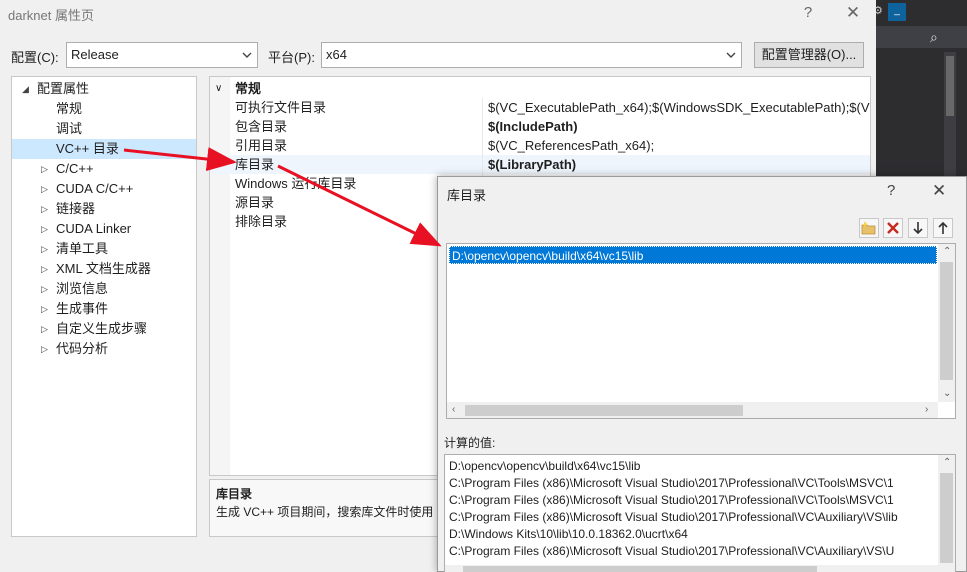  What do you see at coordinates (25, 89) in the screenshot?
I see `expanded-arrow-icon: ◢` at bounding box center [25, 89].